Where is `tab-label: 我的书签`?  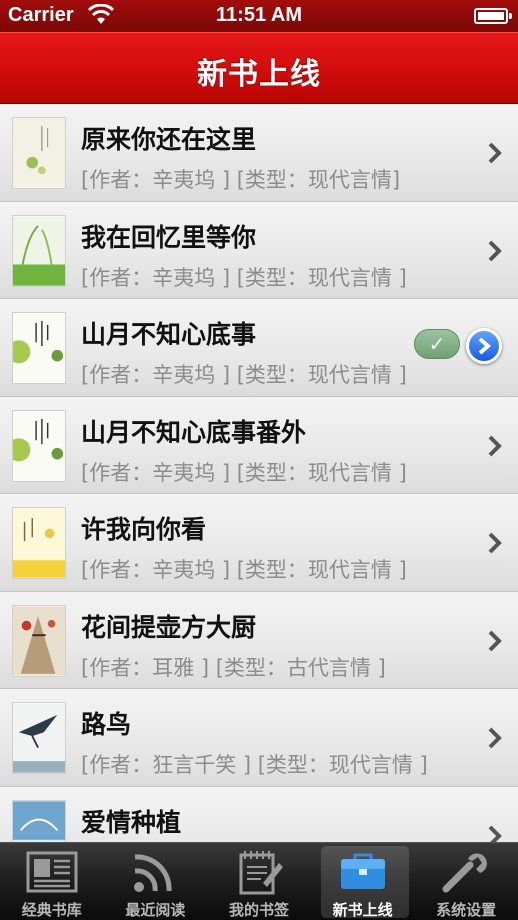 tab-label: 我的书签 is located at coordinates (258, 910).